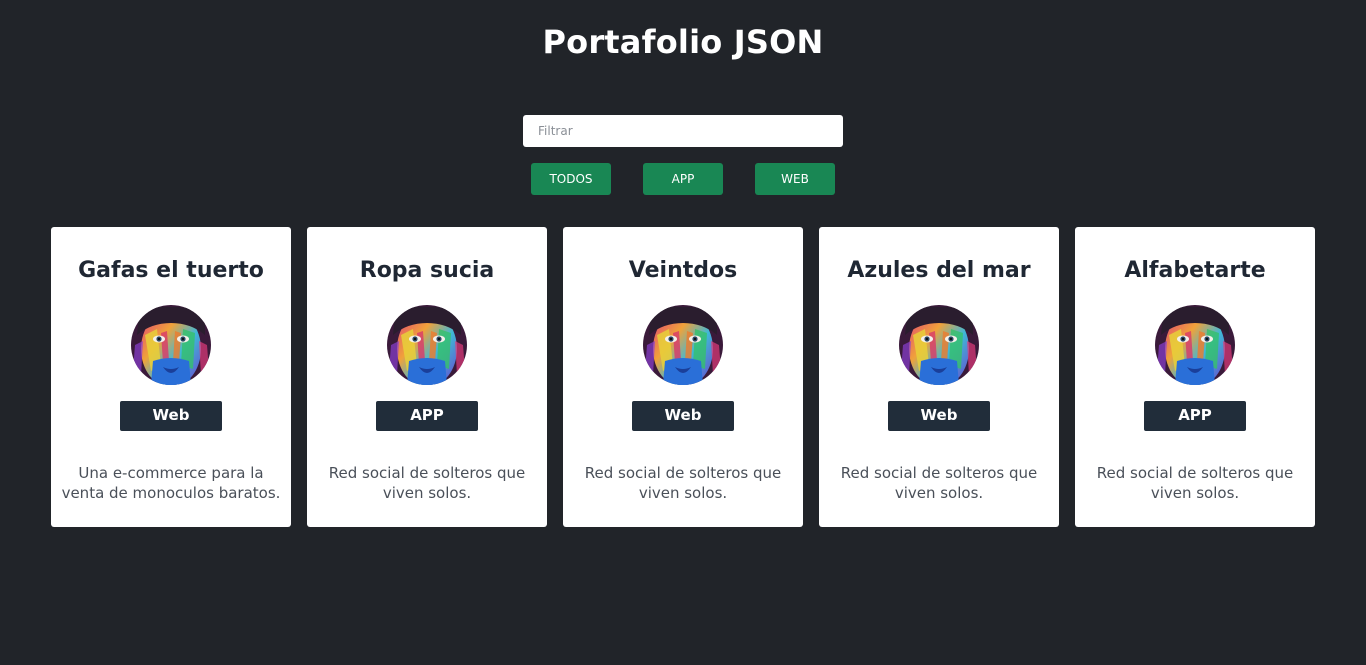 The image size is (1366, 665). I want to click on filter-buttons: TODOS APP WEB, so click(683, 179).